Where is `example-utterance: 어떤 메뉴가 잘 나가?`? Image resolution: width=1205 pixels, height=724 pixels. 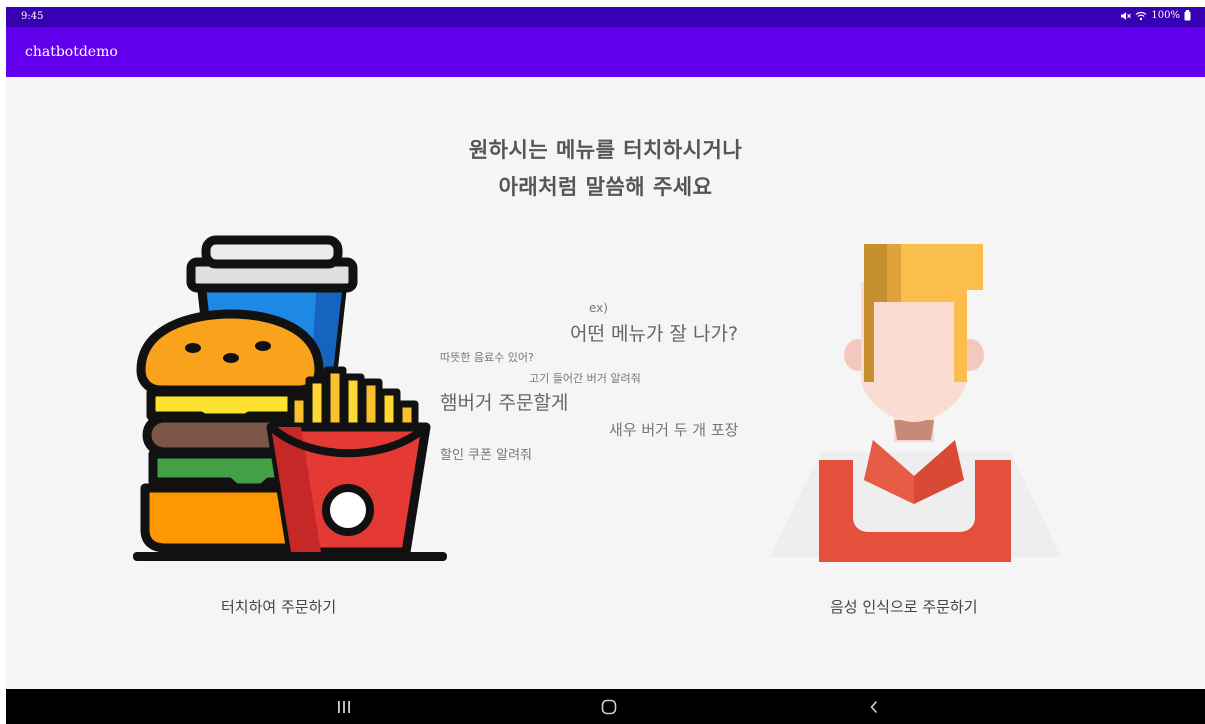
example-utterance: 어떤 메뉴가 잘 나가? is located at coordinates (654, 334).